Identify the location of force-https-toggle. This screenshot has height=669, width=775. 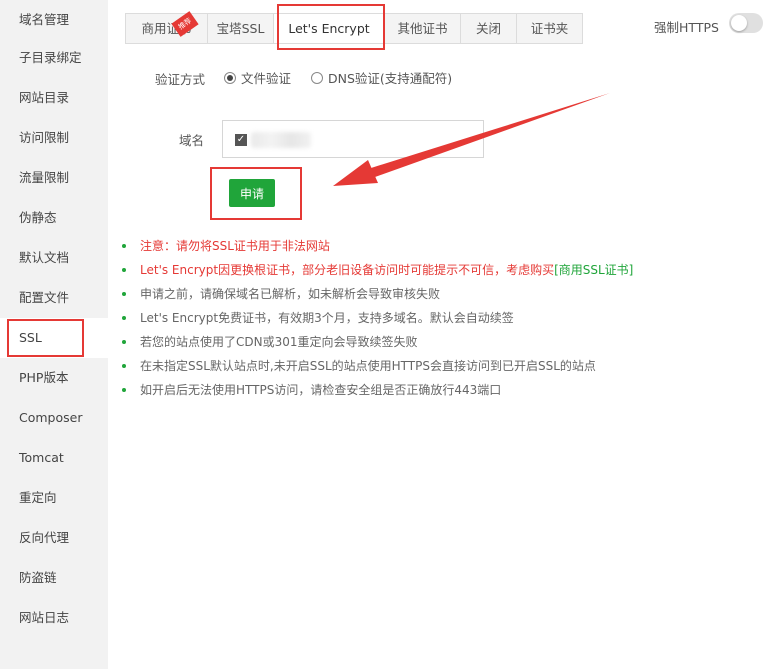
(746, 23).